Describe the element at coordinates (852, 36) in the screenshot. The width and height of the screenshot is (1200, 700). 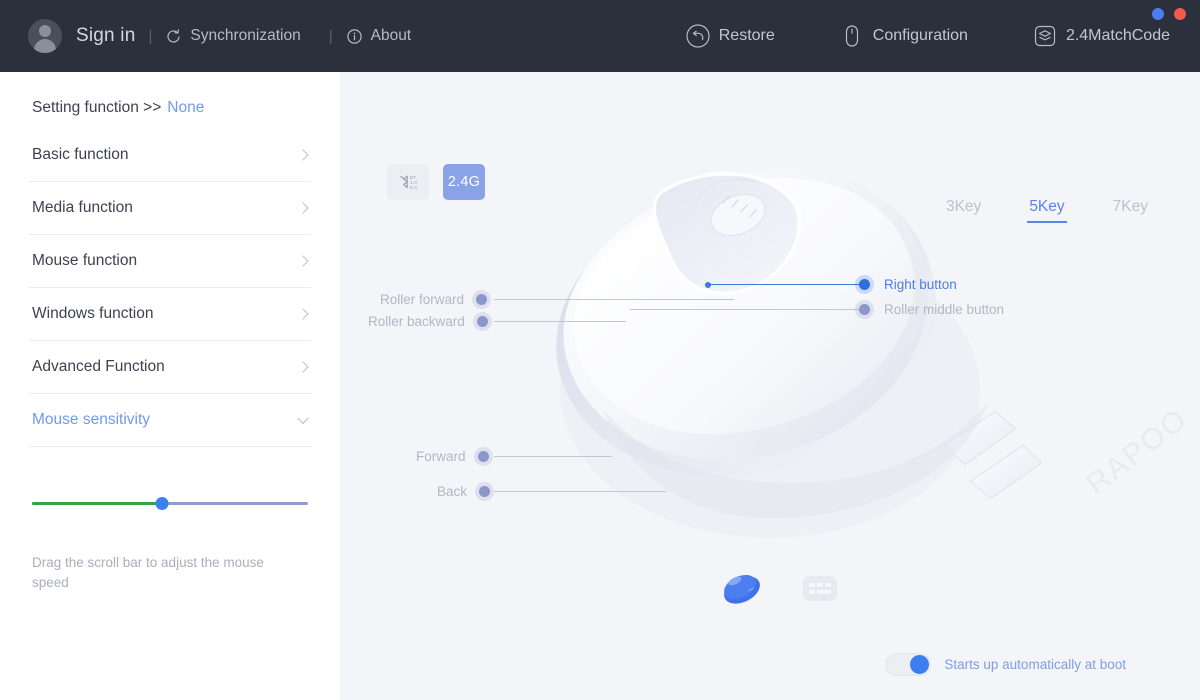
I see `mouse-icon` at that location.